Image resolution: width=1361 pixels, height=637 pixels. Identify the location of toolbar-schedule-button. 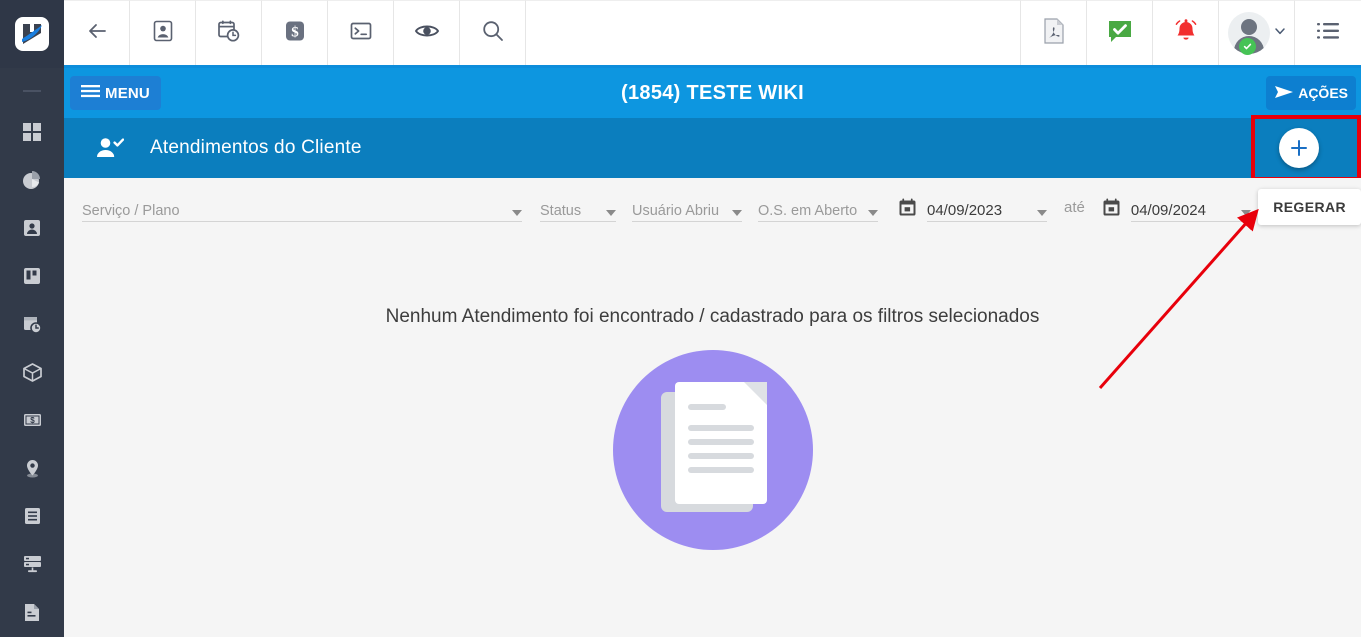
(229, 32).